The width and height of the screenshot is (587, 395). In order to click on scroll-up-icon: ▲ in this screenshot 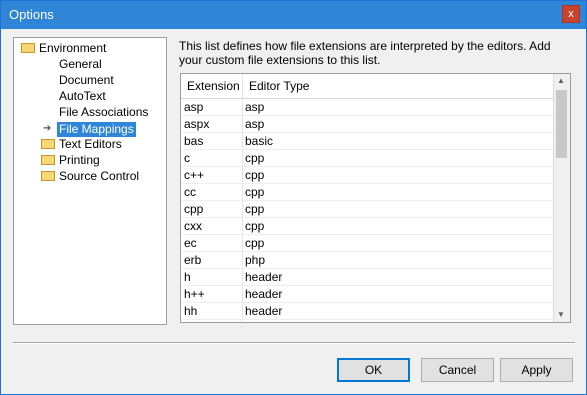, I will do `click(561, 80)`.